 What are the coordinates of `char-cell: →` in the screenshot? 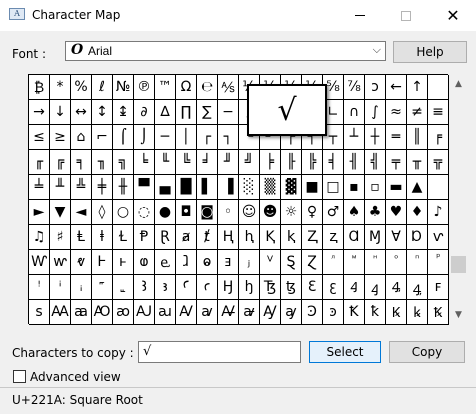 It's located at (39, 112).